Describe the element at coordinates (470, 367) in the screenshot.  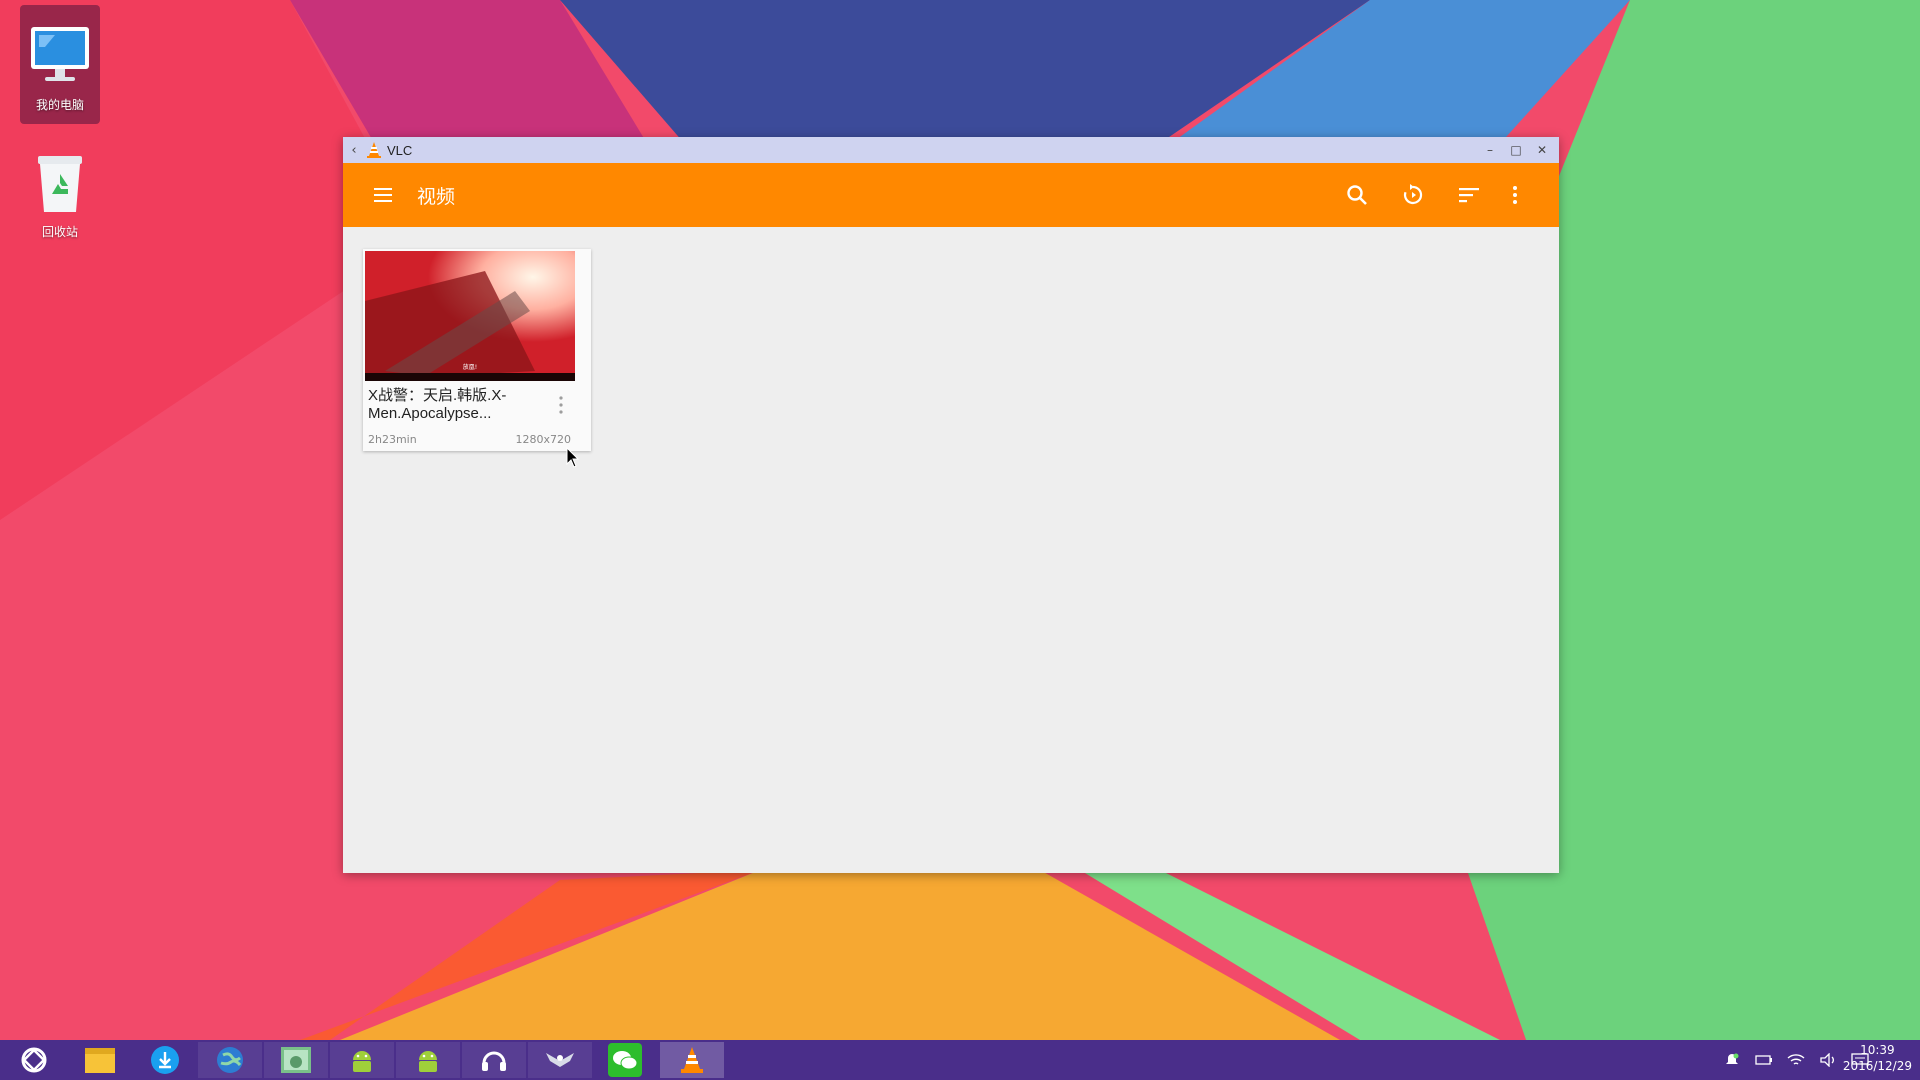
I see `thumbnail-caption: 放凰!` at that location.